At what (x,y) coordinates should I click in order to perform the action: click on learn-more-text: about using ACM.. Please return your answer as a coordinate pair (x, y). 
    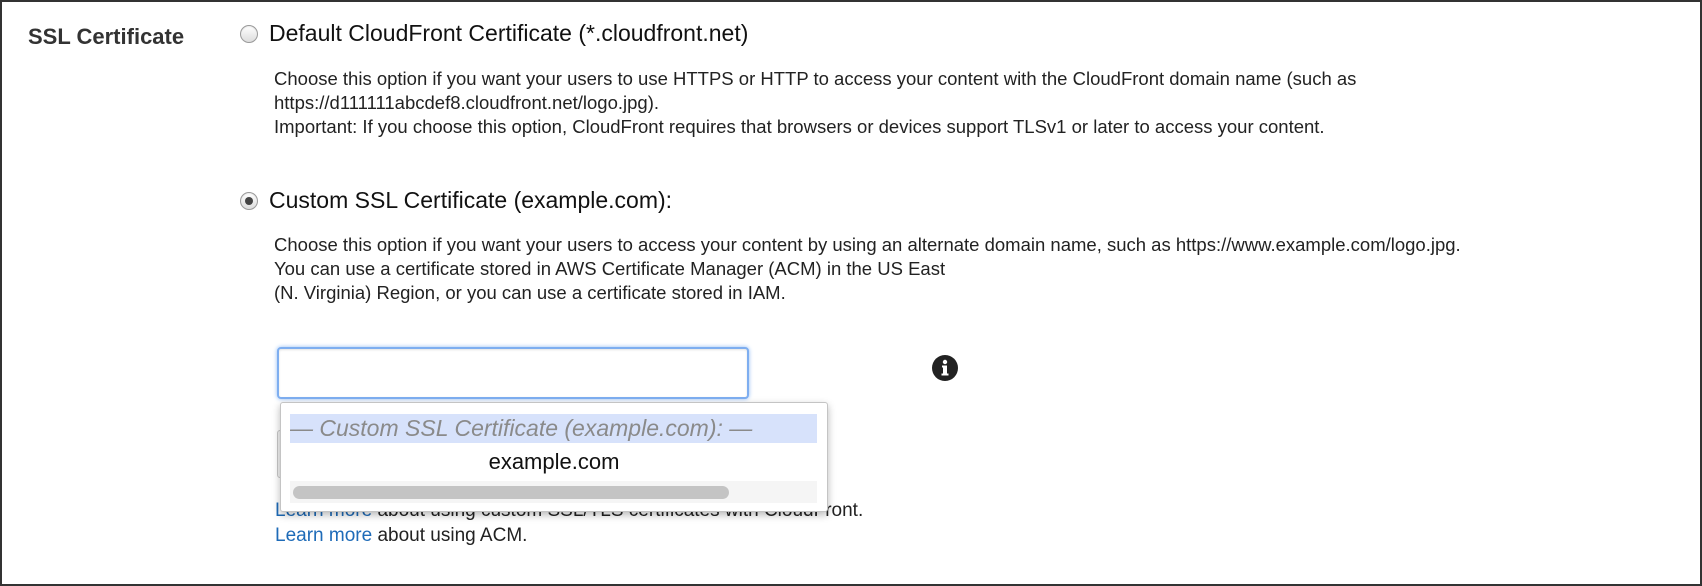
    Looking at the image, I should click on (450, 535).